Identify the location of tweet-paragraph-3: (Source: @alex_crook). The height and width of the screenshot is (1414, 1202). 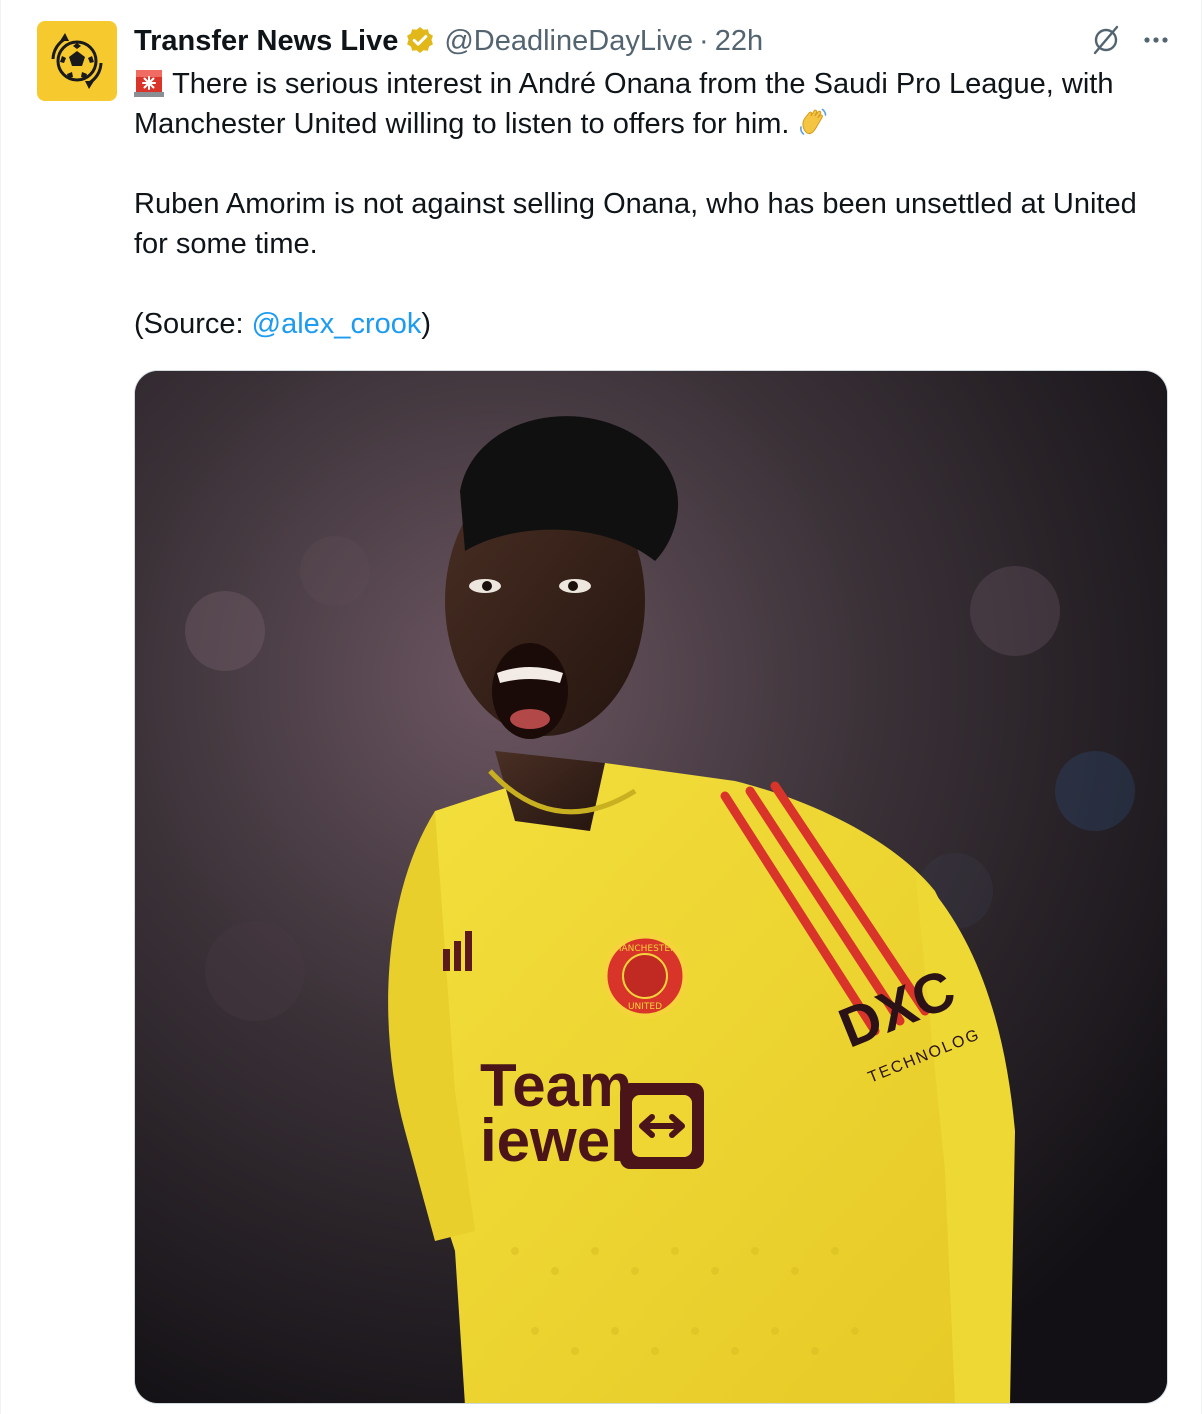
(654, 324).